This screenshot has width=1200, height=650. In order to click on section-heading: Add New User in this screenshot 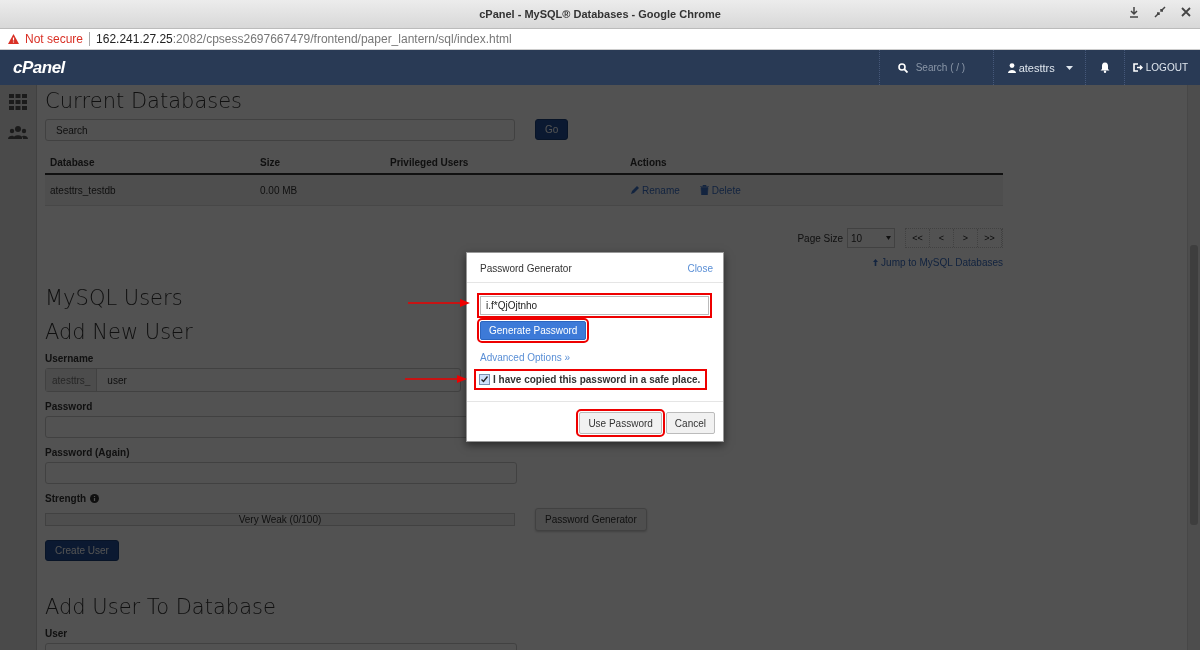, I will do `click(119, 332)`.